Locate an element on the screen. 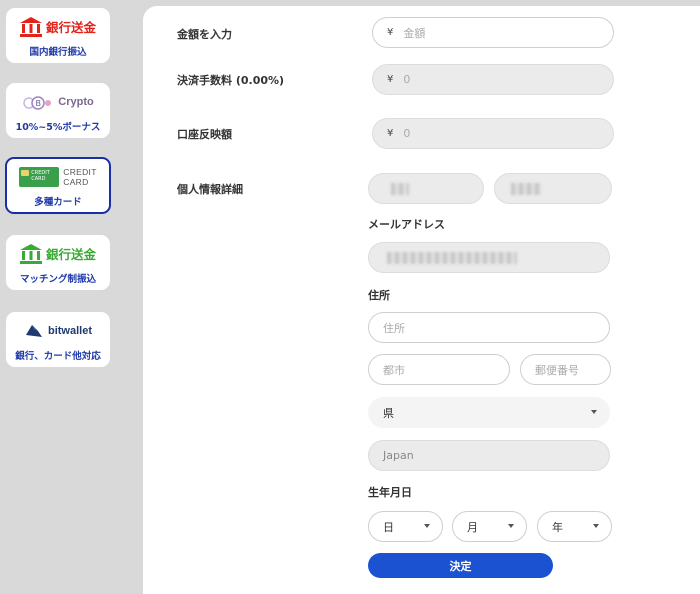 This screenshot has height=594, width=700. method-caption: 10%~5%ボーナス is located at coordinates (58, 127).